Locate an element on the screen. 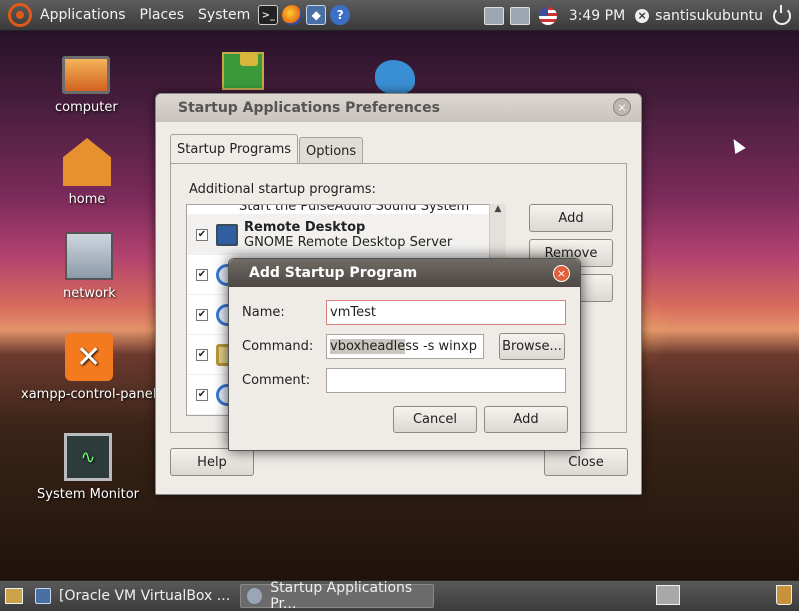 The image size is (799, 611). tab-startup-programs: Startup Programs is located at coordinates (234, 149).